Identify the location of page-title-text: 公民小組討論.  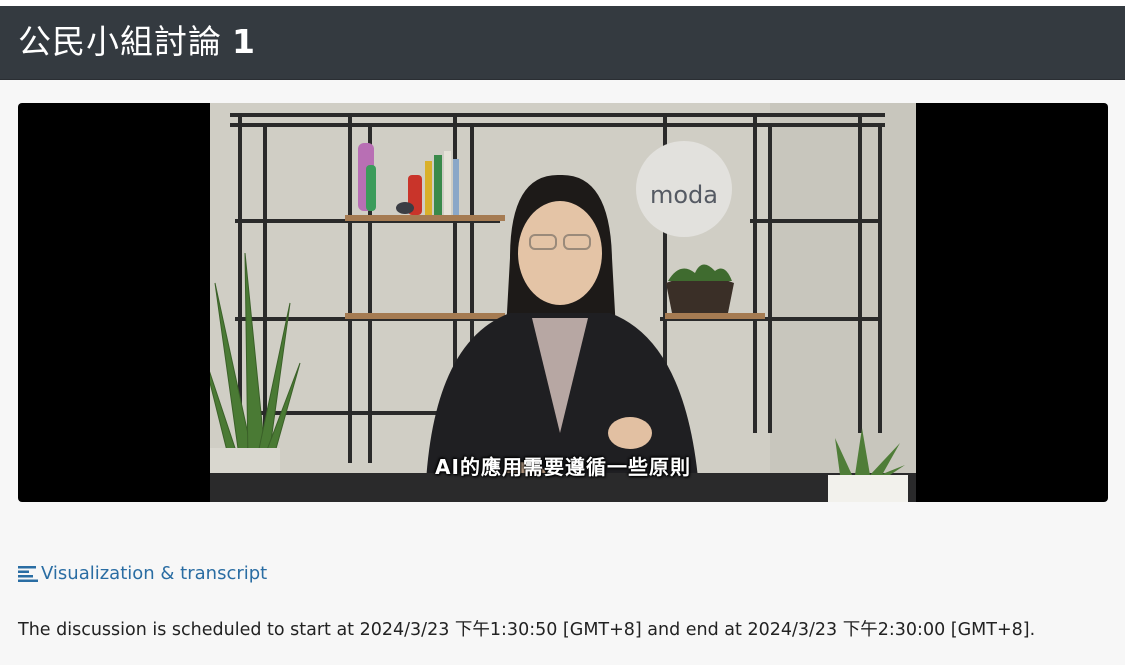
(120, 41).